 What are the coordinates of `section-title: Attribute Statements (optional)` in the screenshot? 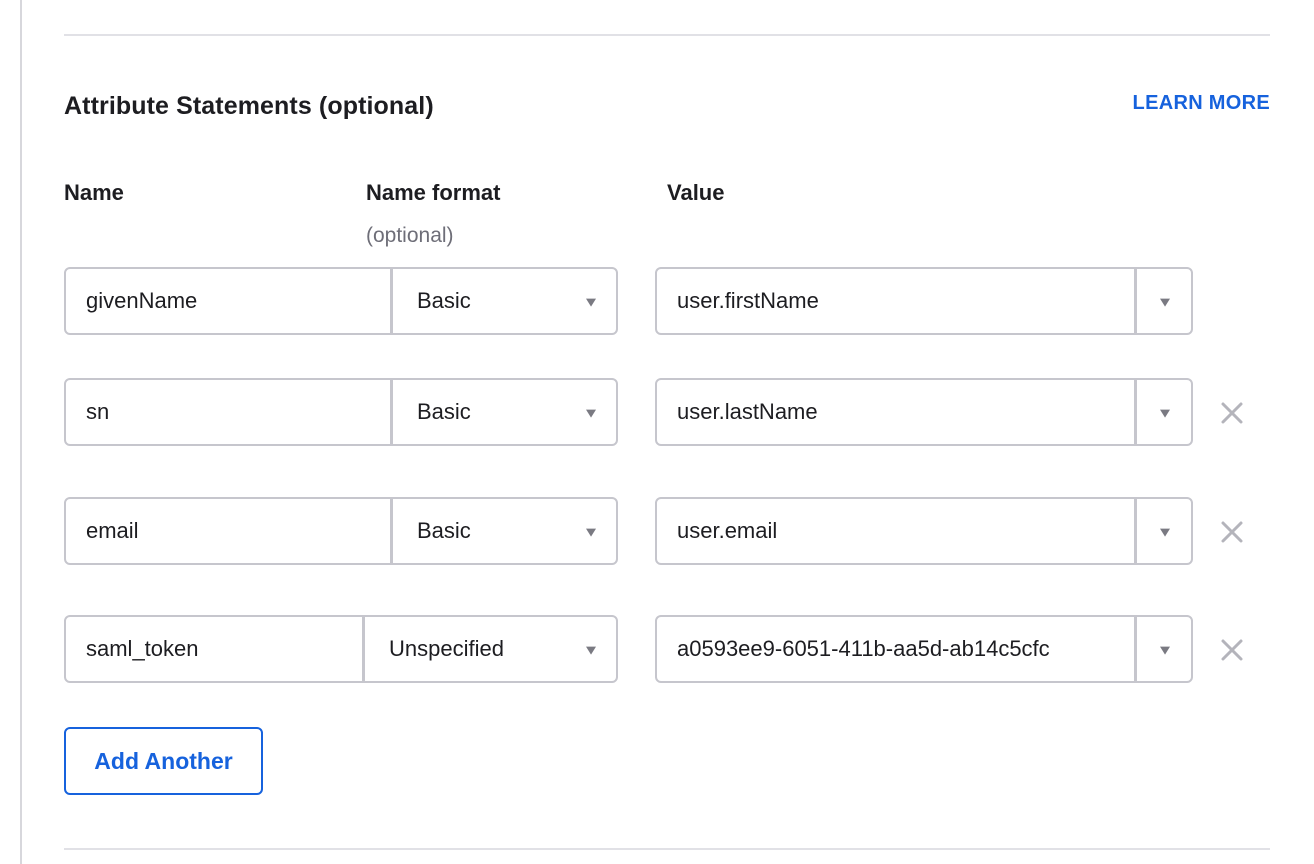 It's located at (249, 106).